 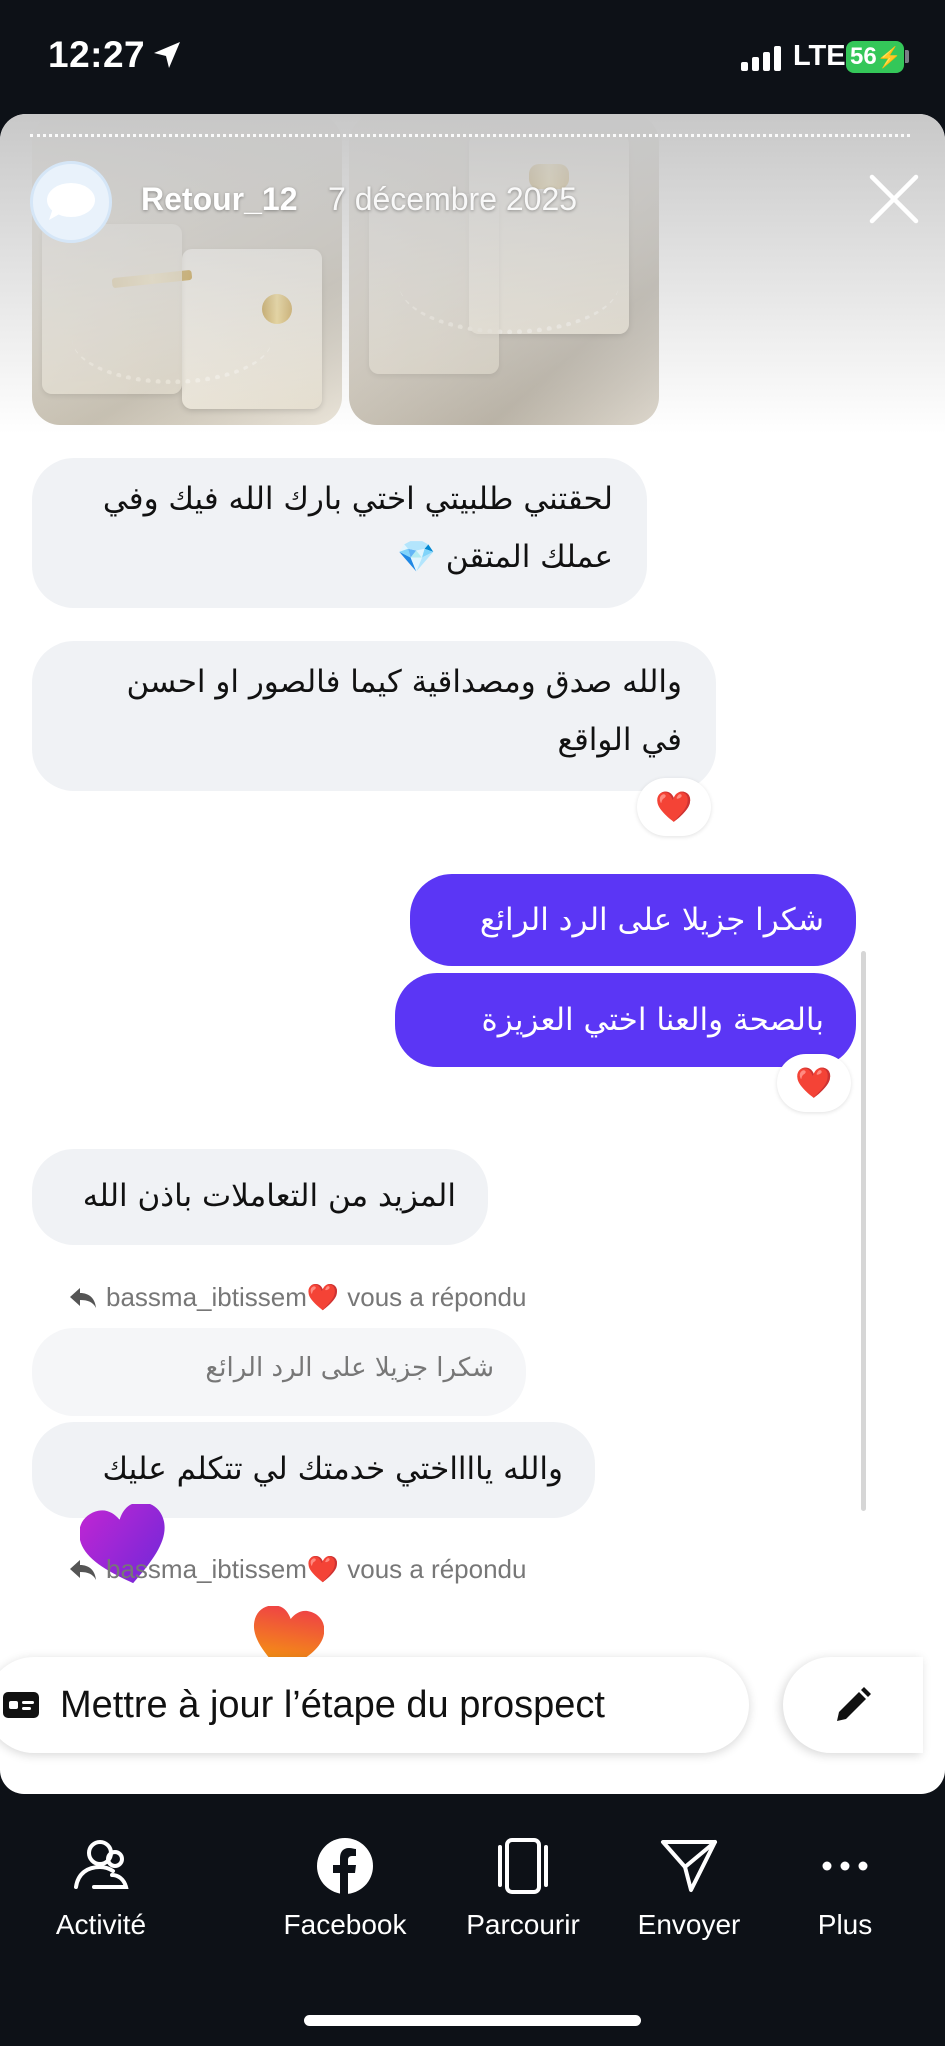 What do you see at coordinates (97, 54) in the screenshot?
I see `status-time: 12:27` at bounding box center [97, 54].